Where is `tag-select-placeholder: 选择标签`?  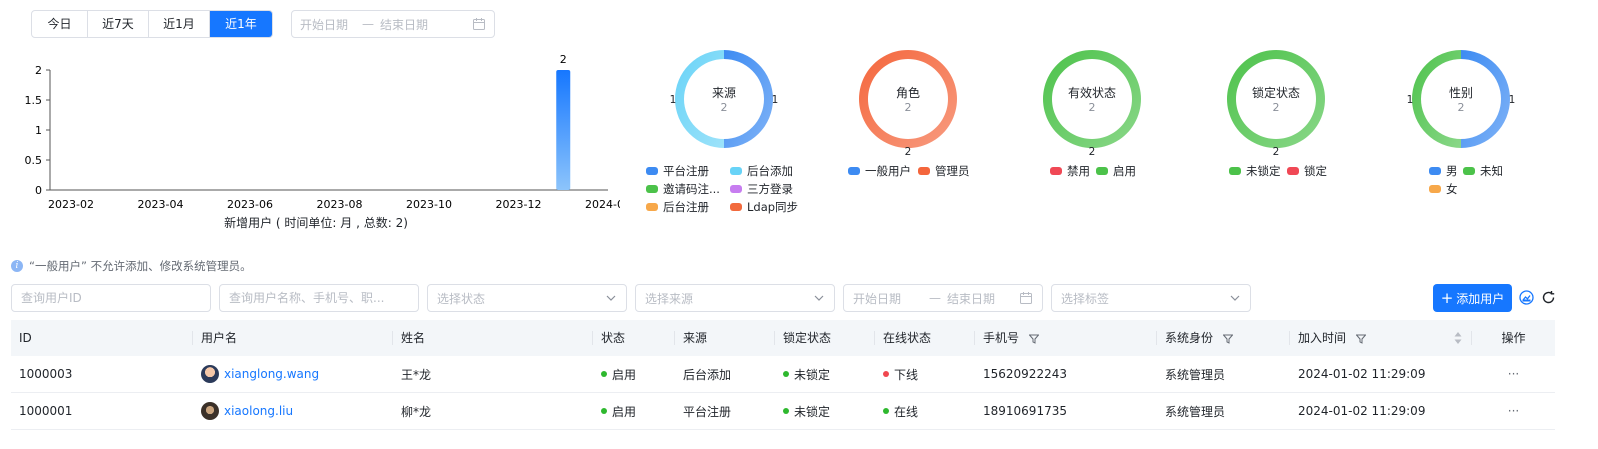
tag-select-placeholder: 选择标签 is located at coordinates (1085, 298).